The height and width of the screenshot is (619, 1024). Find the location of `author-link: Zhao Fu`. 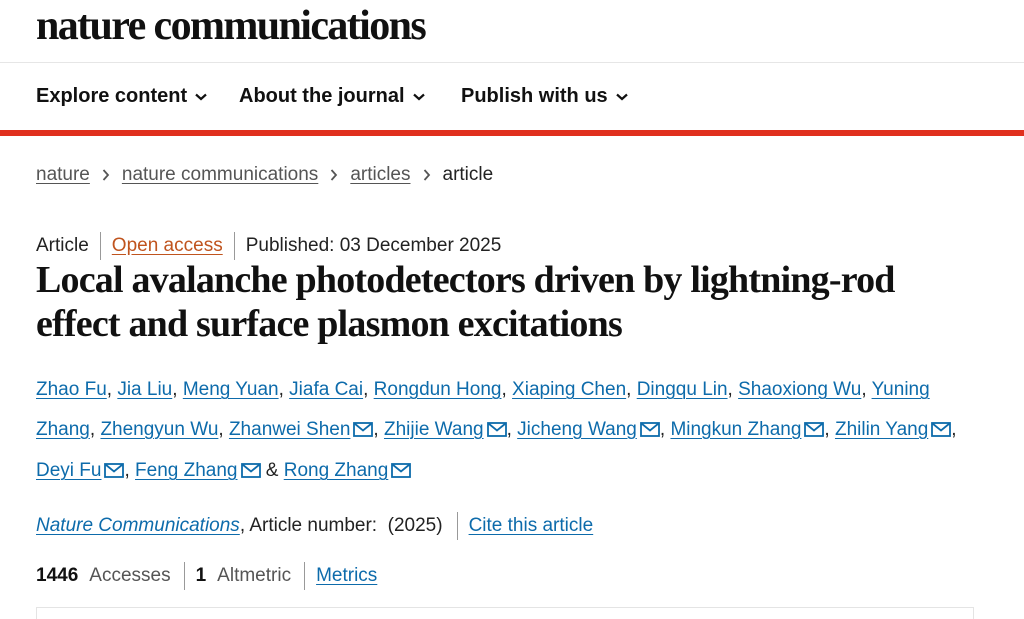

author-link: Zhao Fu is located at coordinates (71, 389).